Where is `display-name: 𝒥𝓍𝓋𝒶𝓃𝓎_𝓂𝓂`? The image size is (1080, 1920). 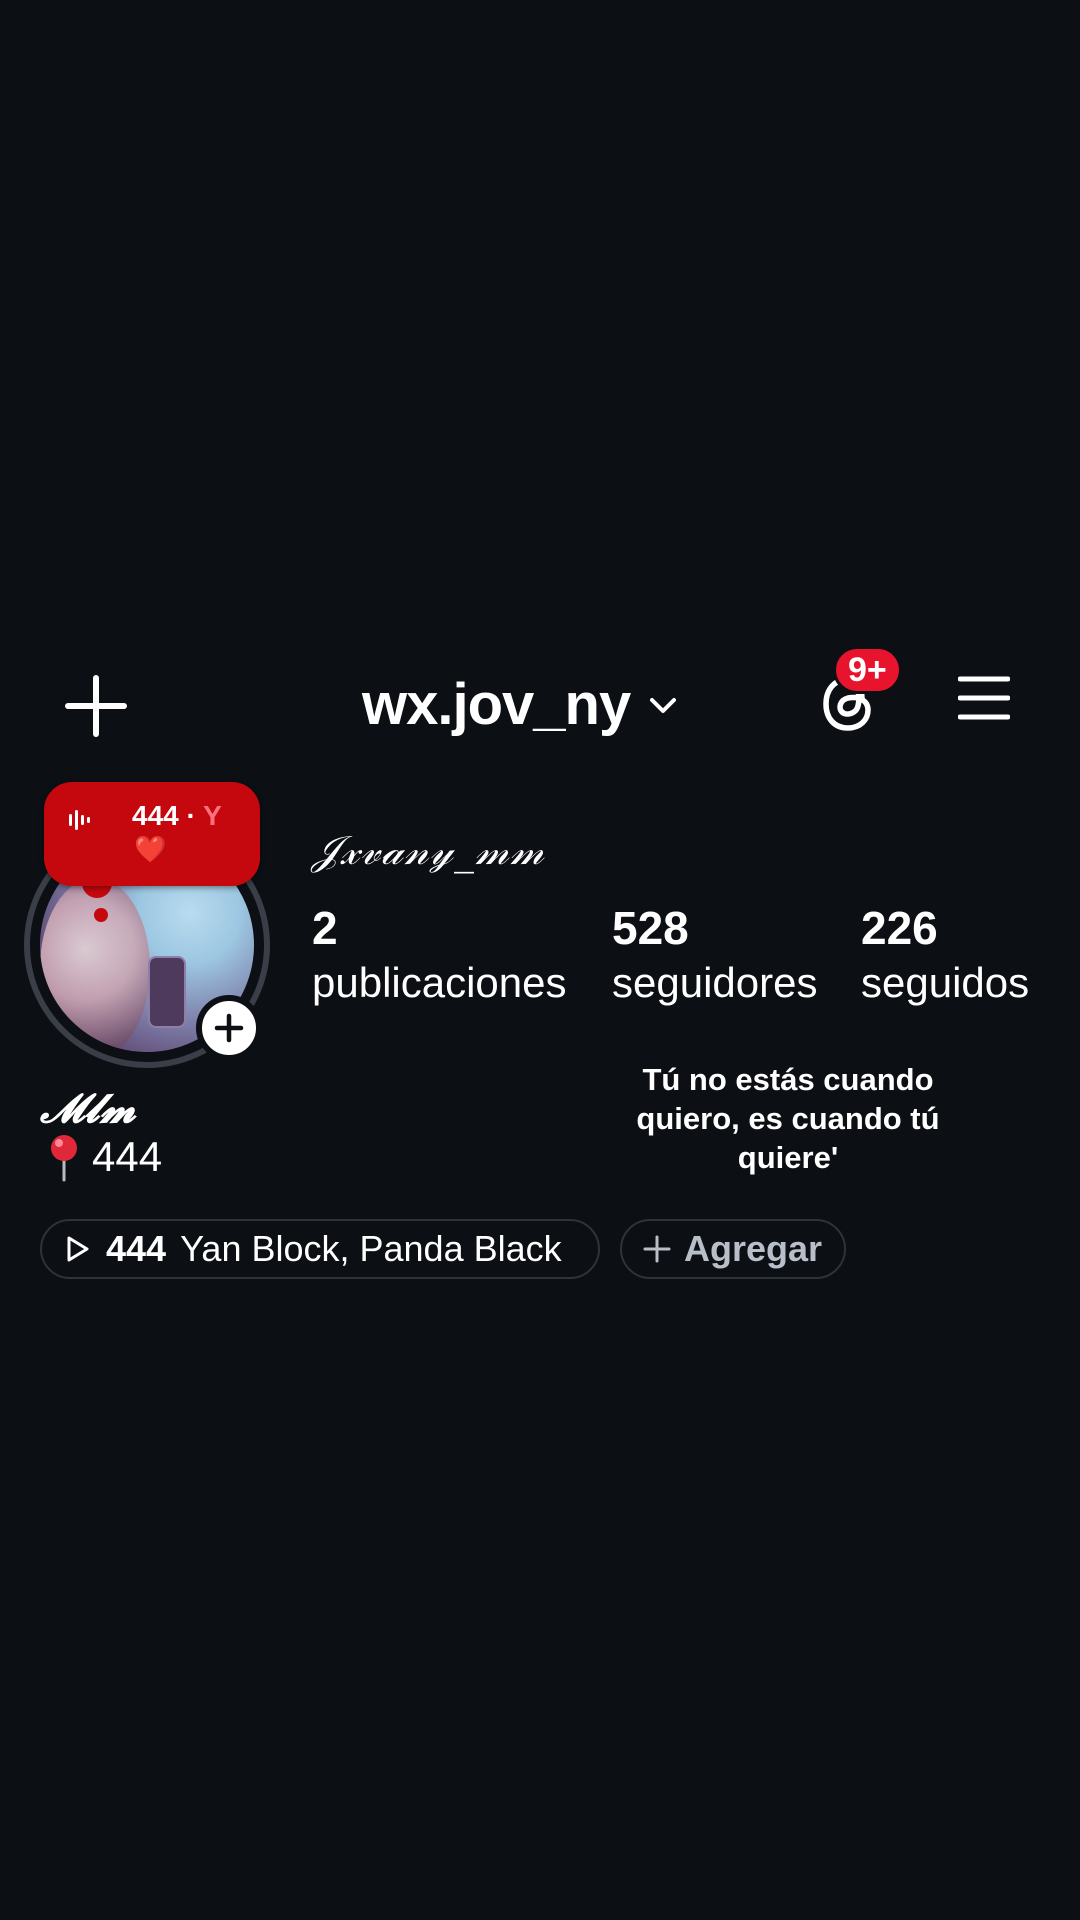 display-name: 𝒥𝓍𝓋𝒶𝓃𝓎_𝓂𝓂 is located at coordinates (428, 851).